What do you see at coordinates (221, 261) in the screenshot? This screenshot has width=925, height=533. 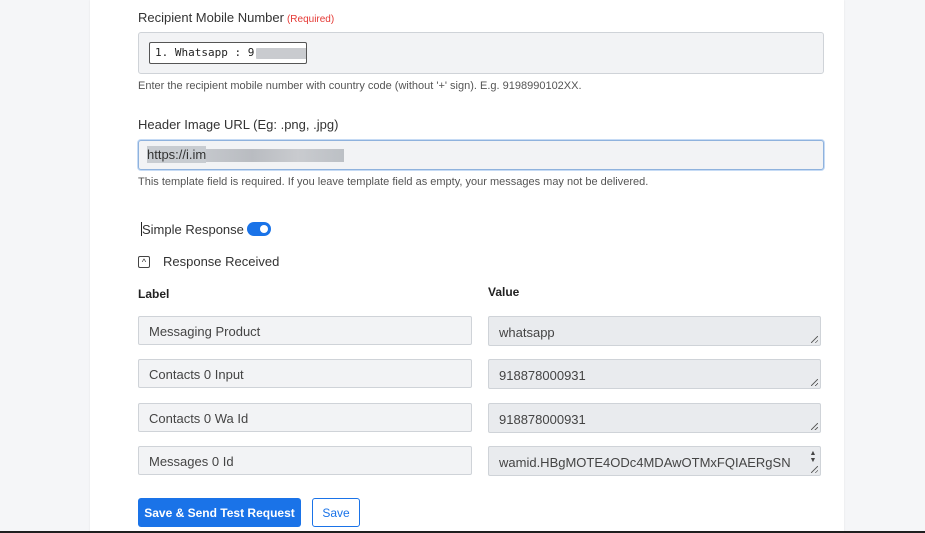 I see `response-received-label: Response Received` at bounding box center [221, 261].